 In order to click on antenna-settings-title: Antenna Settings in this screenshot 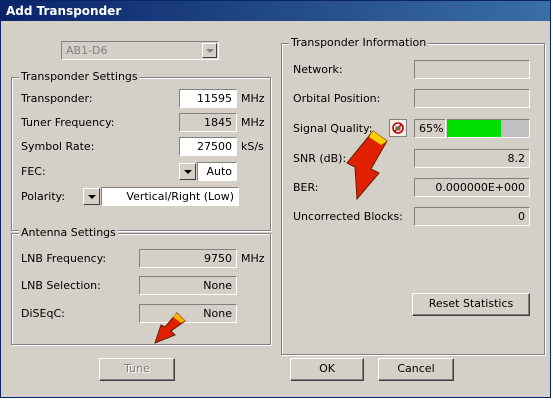, I will do `click(68, 233)`.